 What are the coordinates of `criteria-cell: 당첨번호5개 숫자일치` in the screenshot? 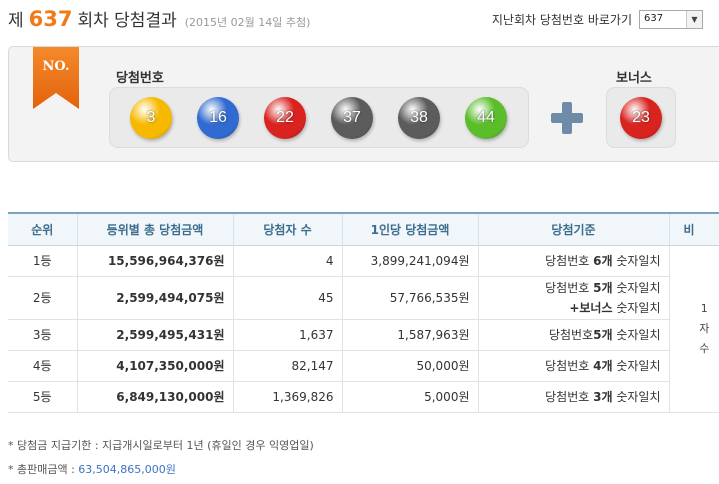 It's located at (574, 335).